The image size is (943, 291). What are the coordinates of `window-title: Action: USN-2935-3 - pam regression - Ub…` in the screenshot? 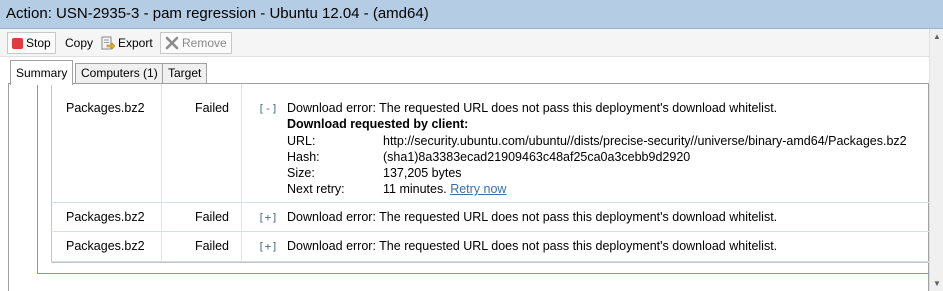 It's located at (471, 14).